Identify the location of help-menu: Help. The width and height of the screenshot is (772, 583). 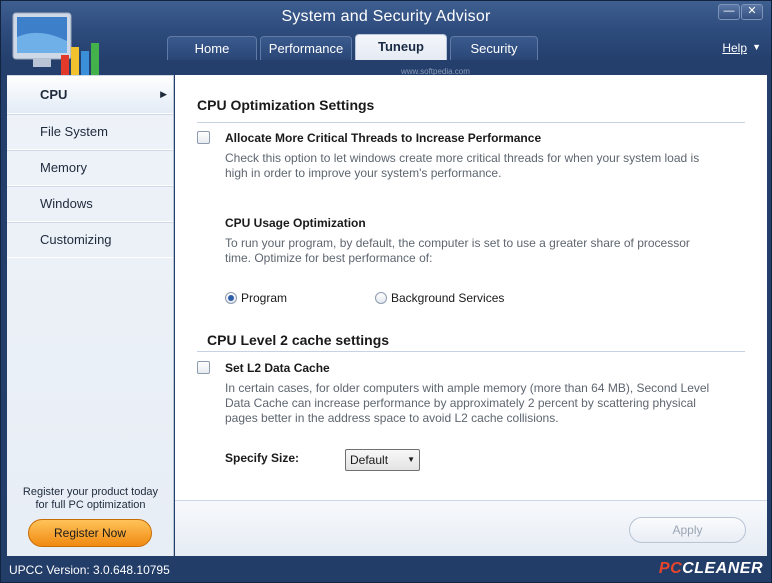
(734, 48).